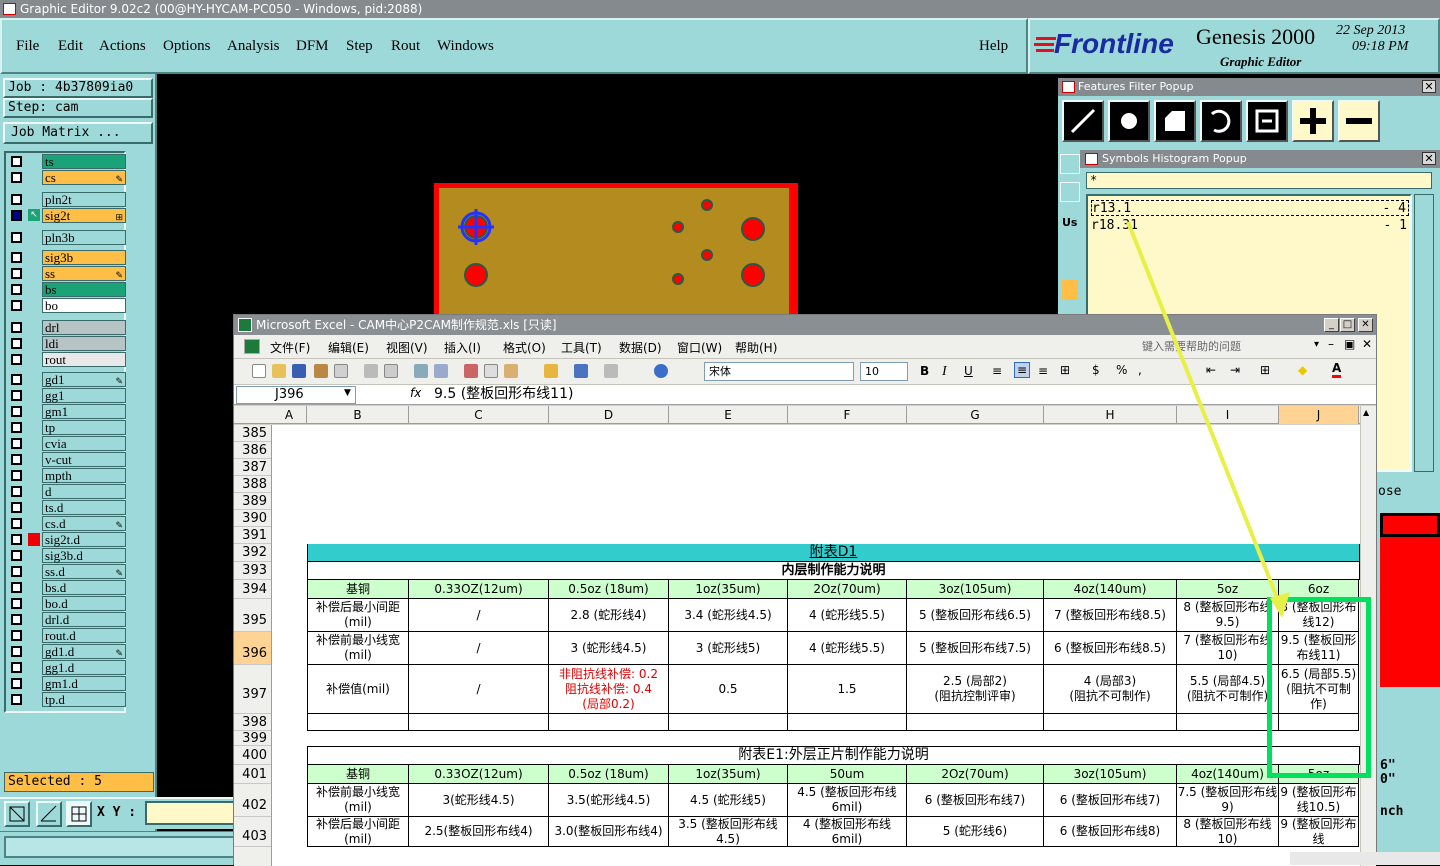 The image size is (1440, 866). Describe the element at coordinates (84, 683) in the screenshot. I see `layer-name: gm1.d` at that location.